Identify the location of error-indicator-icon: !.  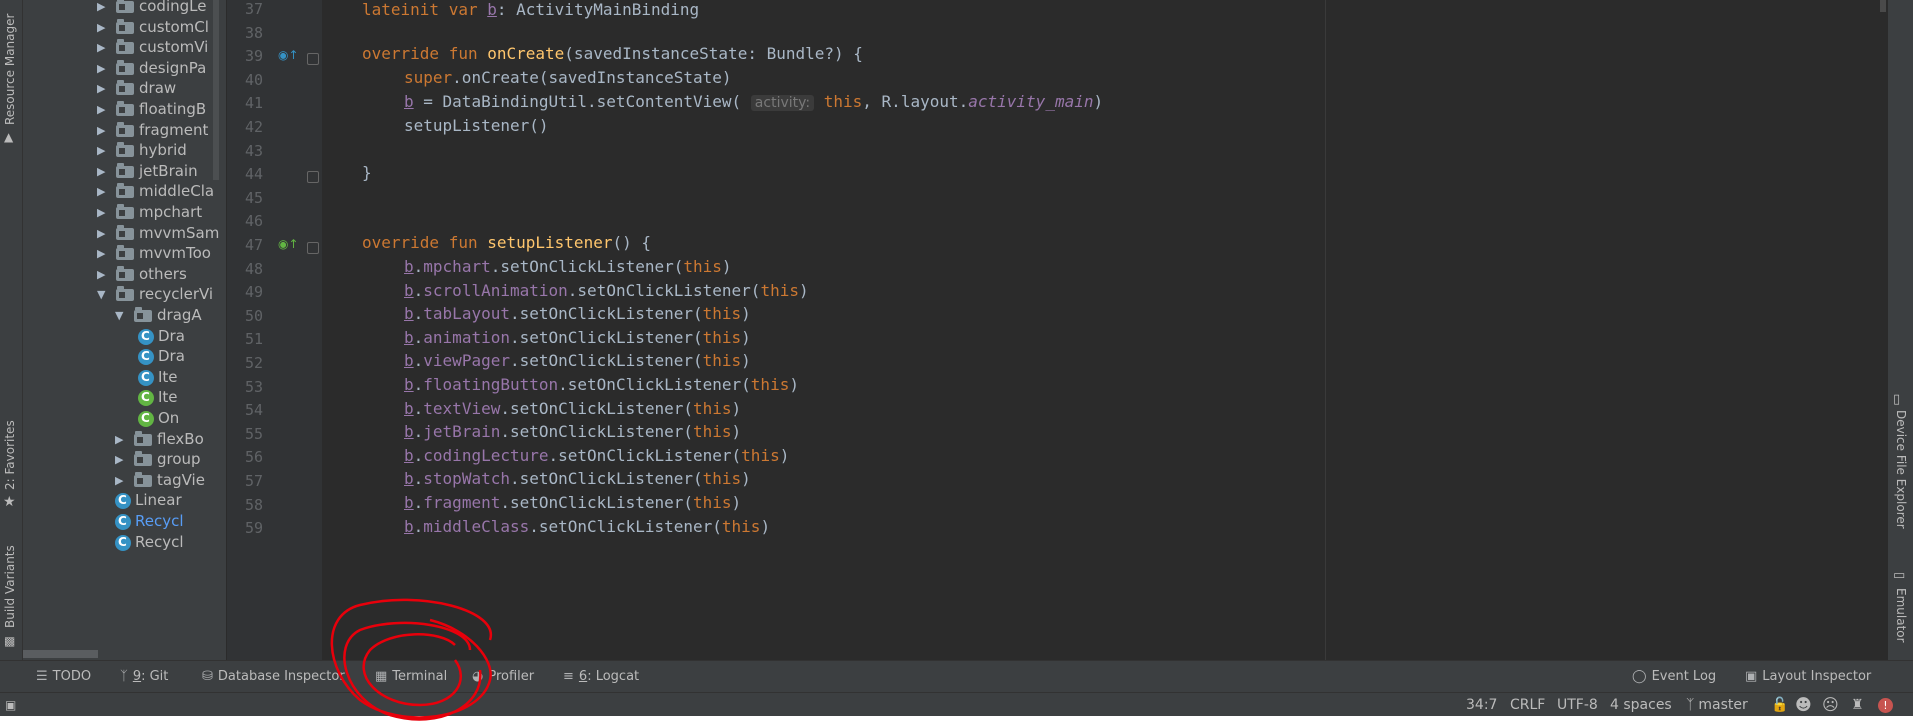
(1885, 704).